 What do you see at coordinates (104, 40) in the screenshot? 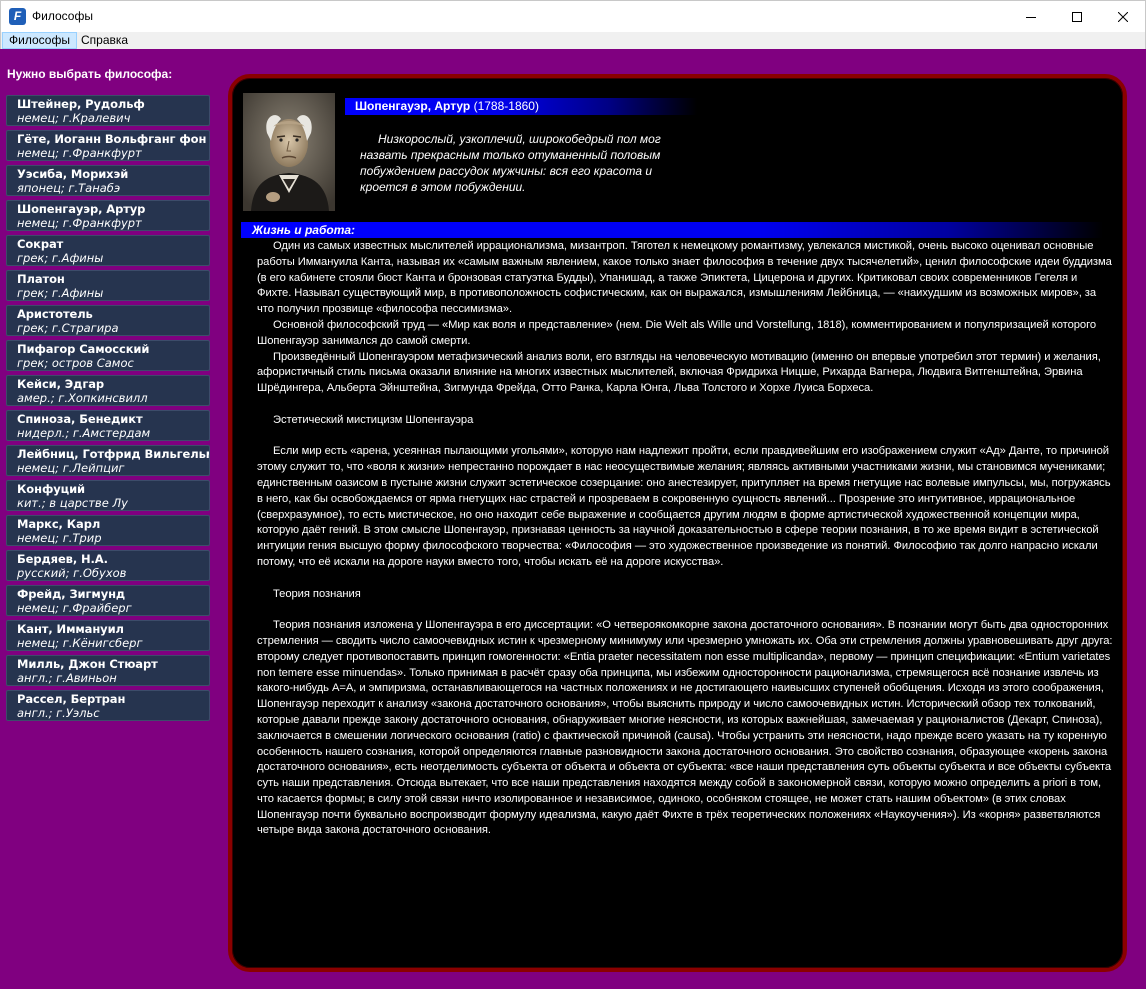
I see `menu-help: Справка` at bounding box center [104, 40].